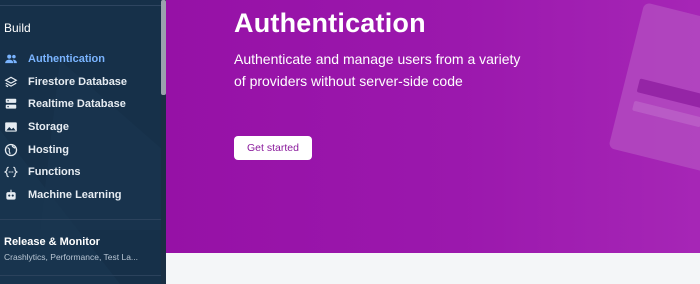 The image size is (700, 284). Describe the element at coordinates (80, 149) in the screenshot. I see `sidebar-item-hosting: Hosting` at that location.